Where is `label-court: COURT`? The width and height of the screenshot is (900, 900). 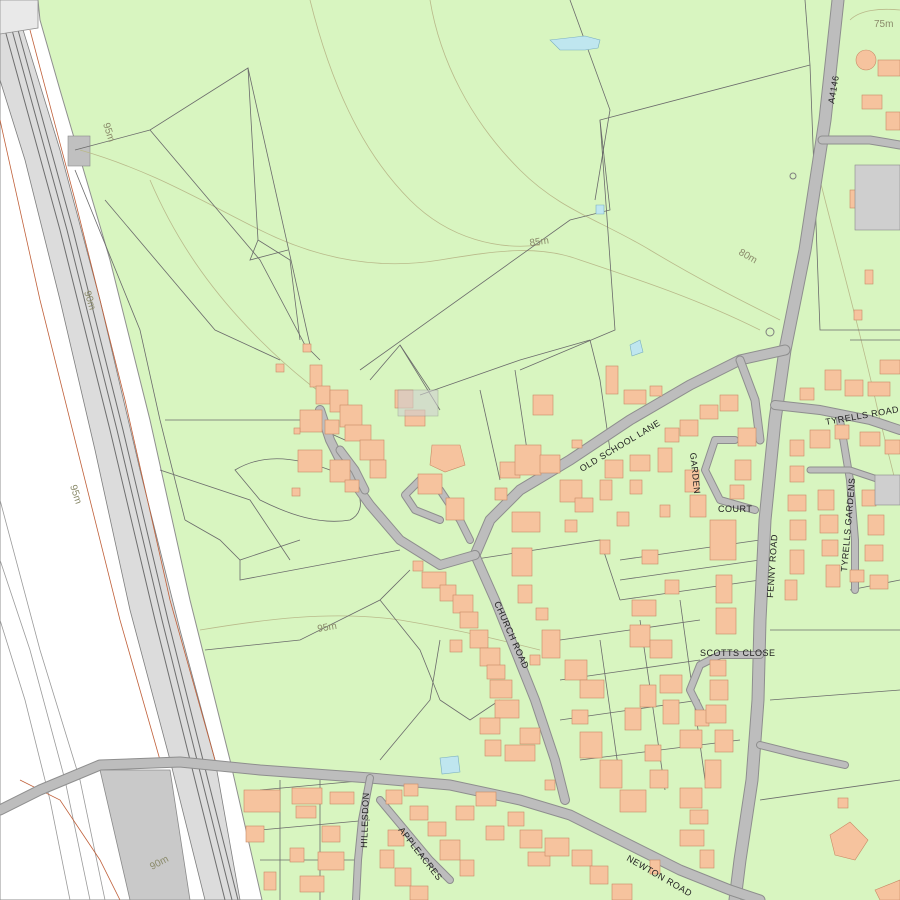 label-court: COURT is located at coordinates (735, 509).